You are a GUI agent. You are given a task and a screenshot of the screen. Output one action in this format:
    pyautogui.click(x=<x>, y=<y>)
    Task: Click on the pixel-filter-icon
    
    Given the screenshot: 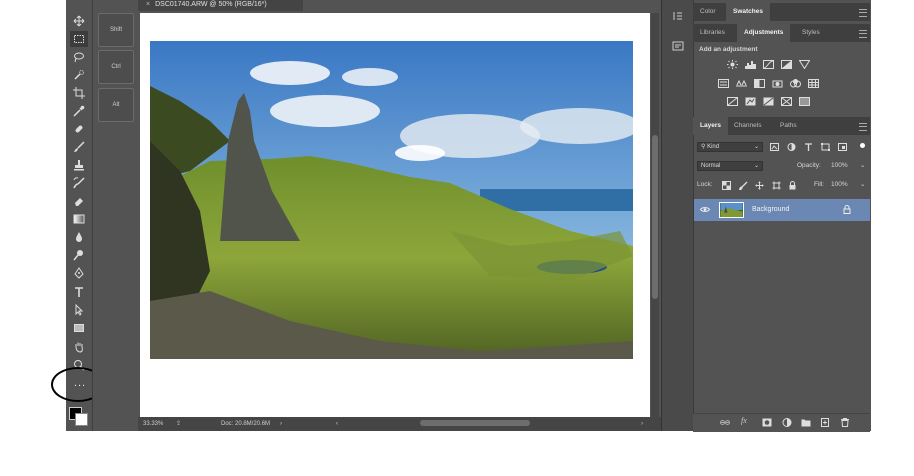 What is the action you would take?
    pyautogui.click(x=774, y=147)
    